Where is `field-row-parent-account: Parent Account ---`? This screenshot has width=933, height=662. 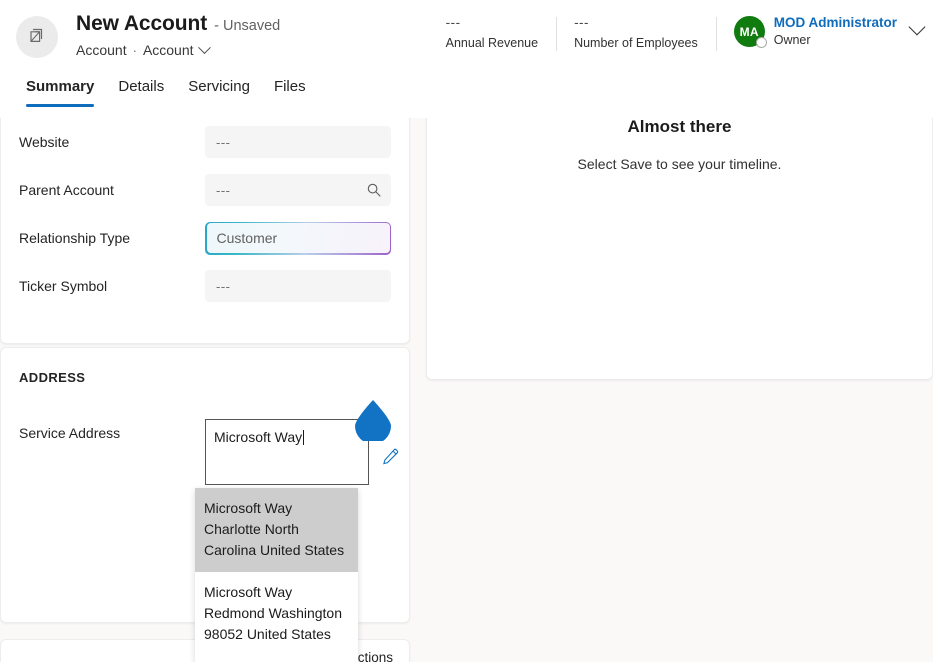 field-row-parent-account: Parent Account --- is located at coordinates (205, 190).